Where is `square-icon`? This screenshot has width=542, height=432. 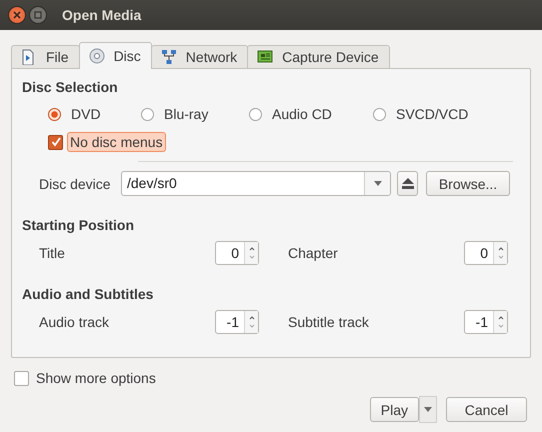 square-icon is located at coordinates (38, 15).